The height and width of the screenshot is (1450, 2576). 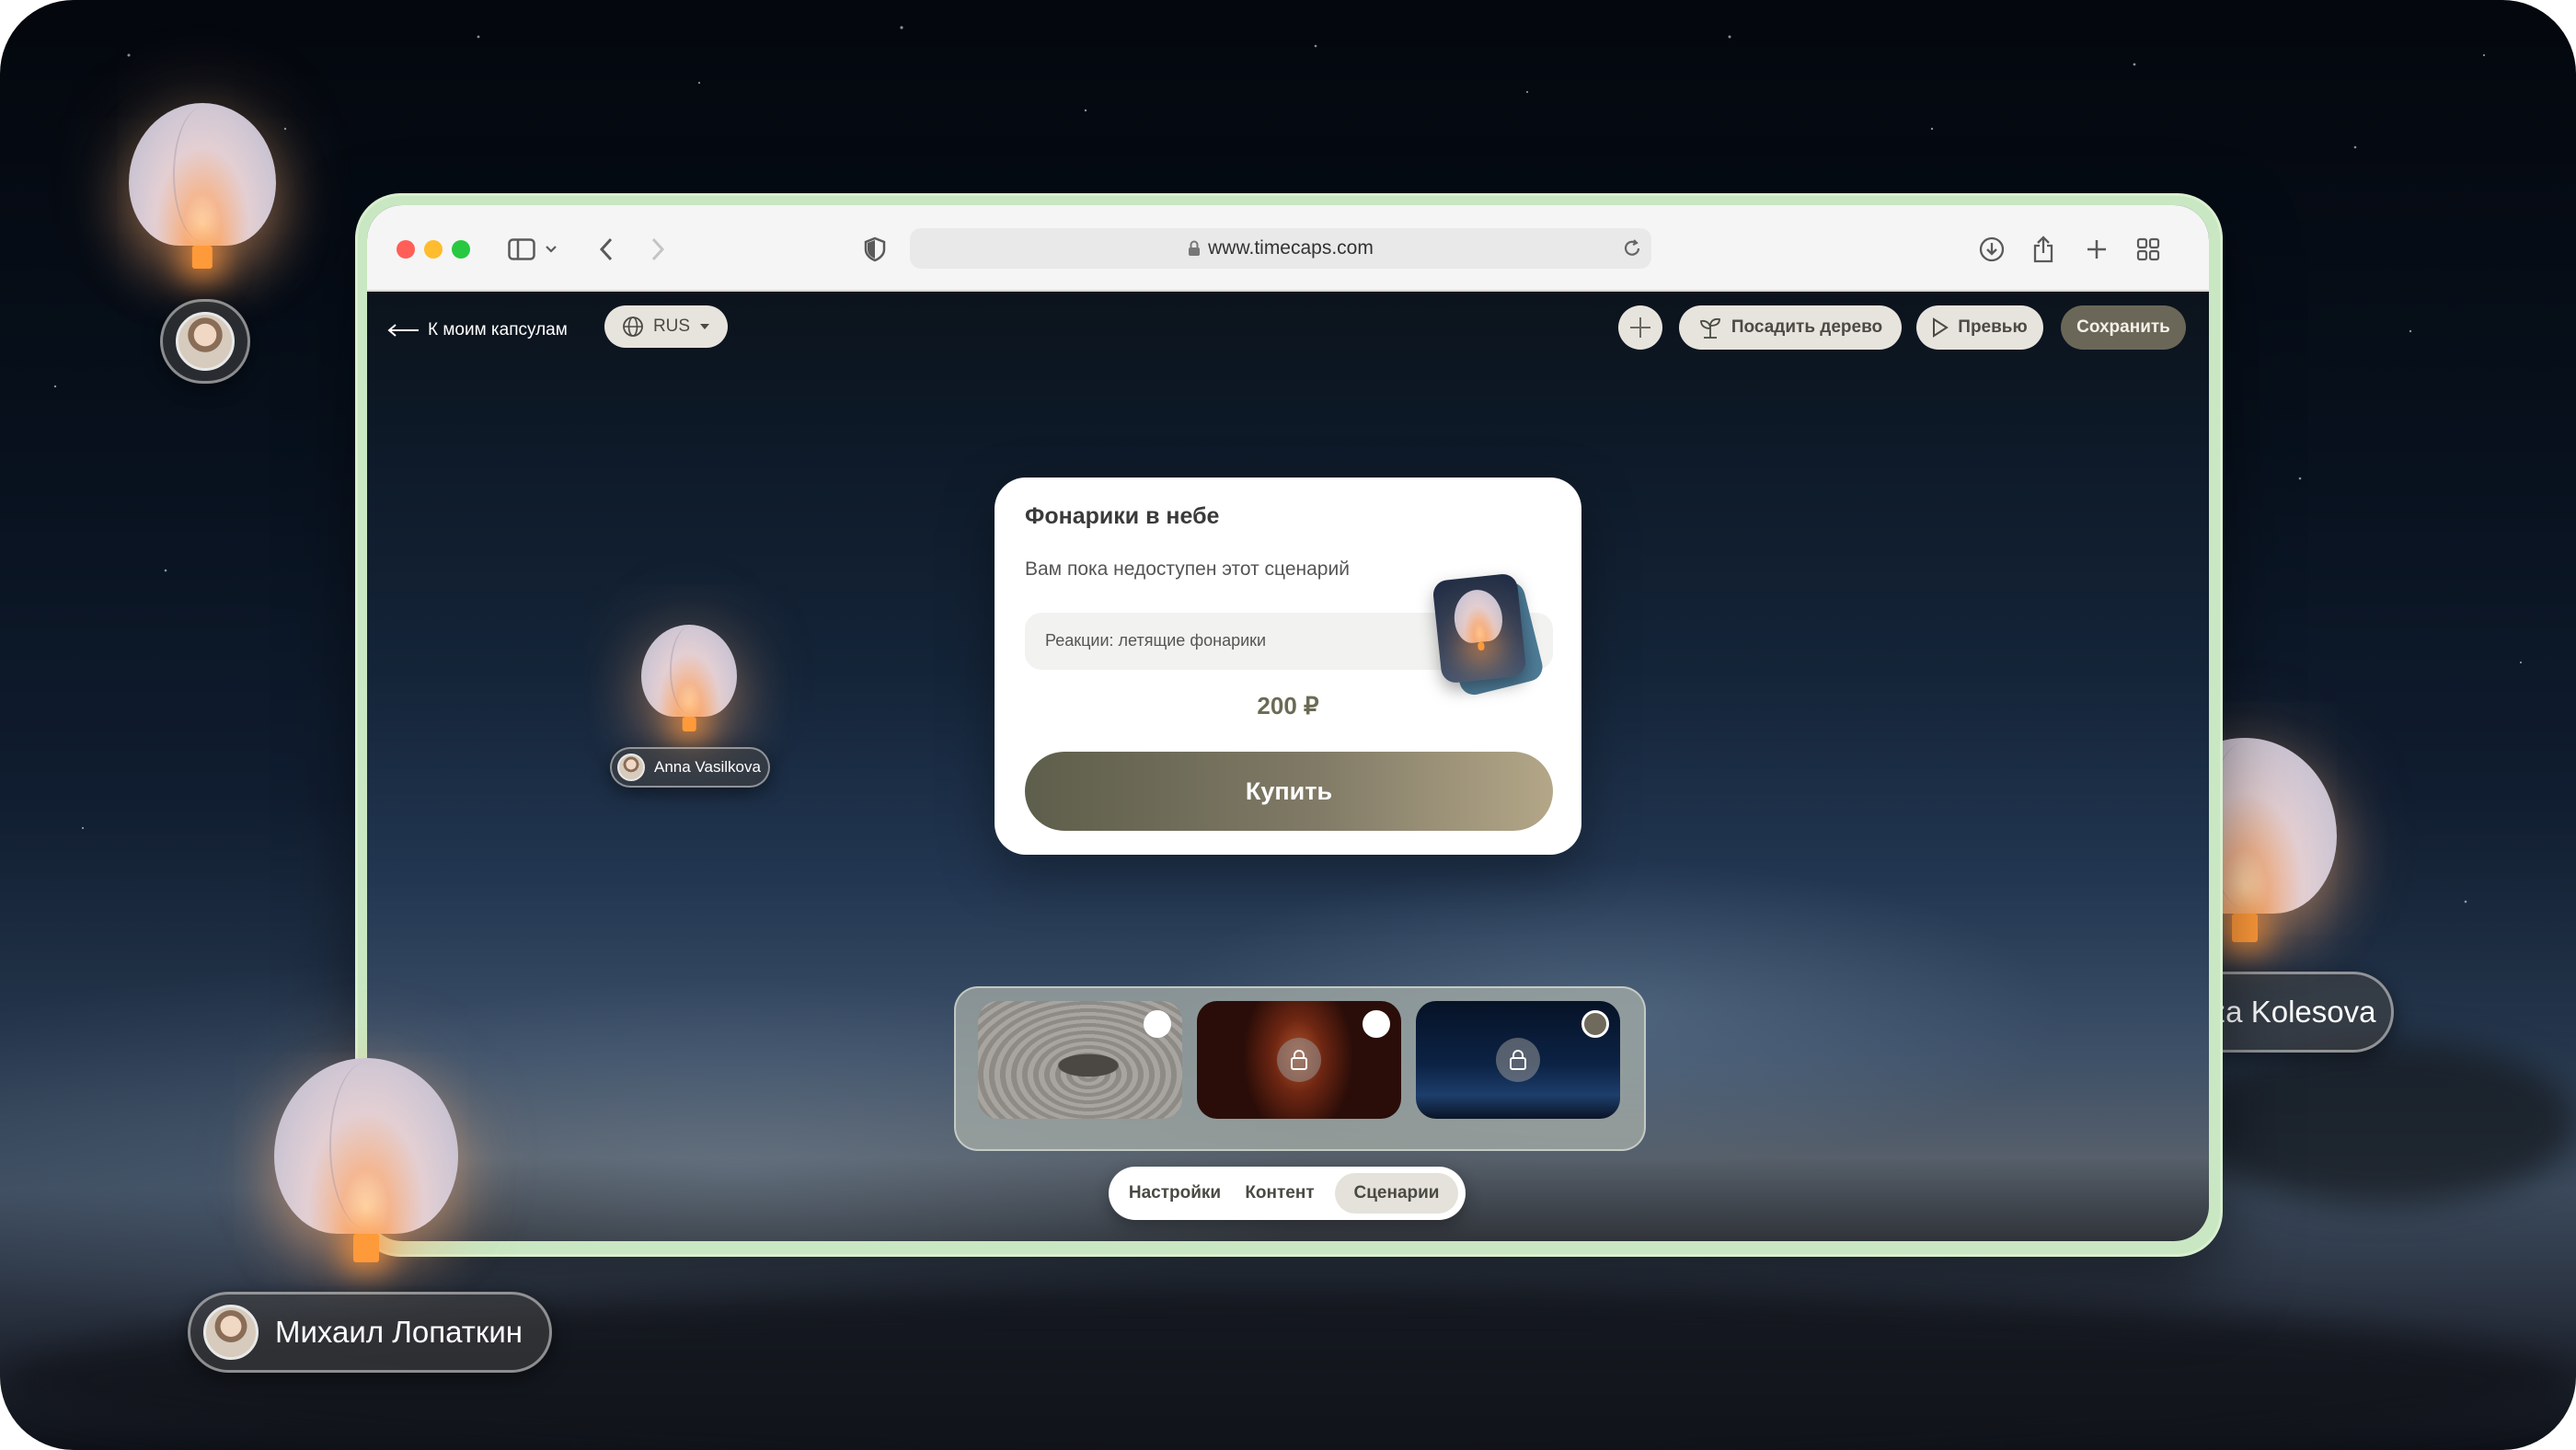 What do you see at coordinates (671, 326) in the screenshot?
I see `language-value: RUS` at bounding box center [671, 326].